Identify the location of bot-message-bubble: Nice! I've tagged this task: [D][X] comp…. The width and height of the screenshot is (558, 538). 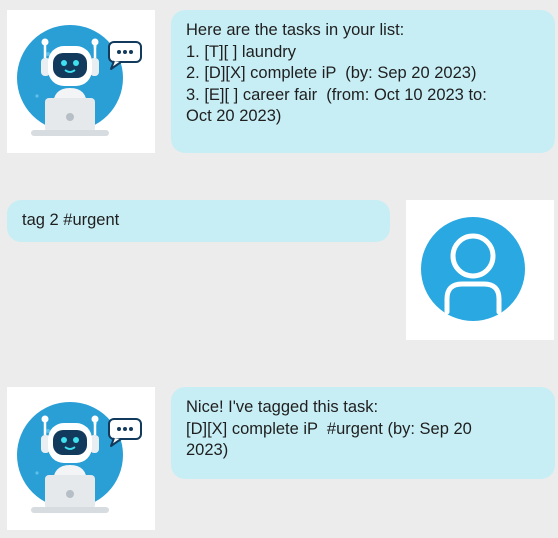
(363, 433).